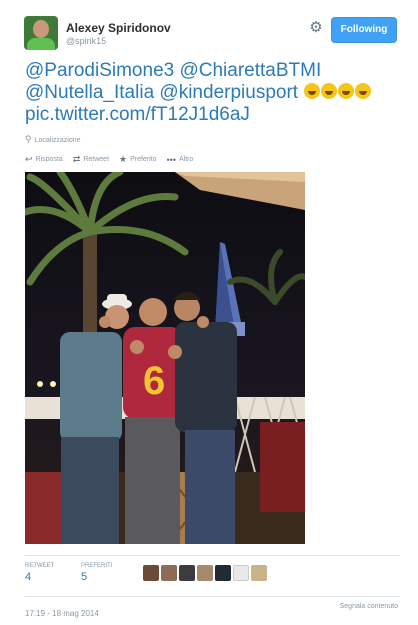 The width and height of the screenshot is (418, 625). Describe the element at coordinates (212, 608) in the screenshot. I see `tweet-footer: 17:19 - 18 mag 2014 Segnala contenuto` at that location.